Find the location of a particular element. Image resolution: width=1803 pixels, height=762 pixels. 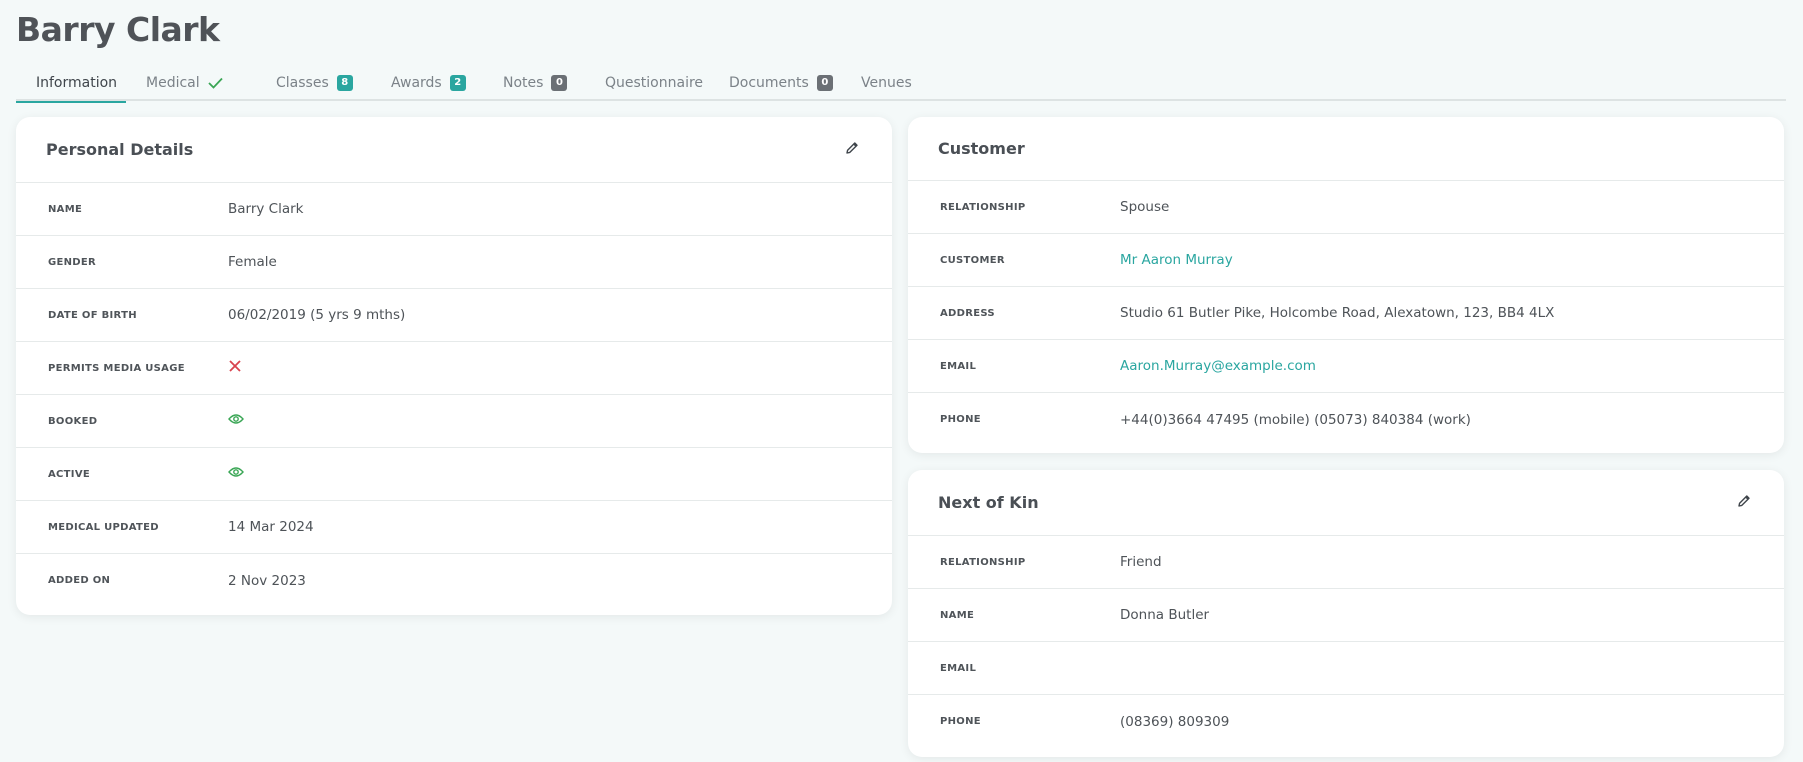

detail-row-date-of-birth: DATE OF BIRTH 06/02/2019 (5 yrs 9 mths) is located at coordinates (454, 315).